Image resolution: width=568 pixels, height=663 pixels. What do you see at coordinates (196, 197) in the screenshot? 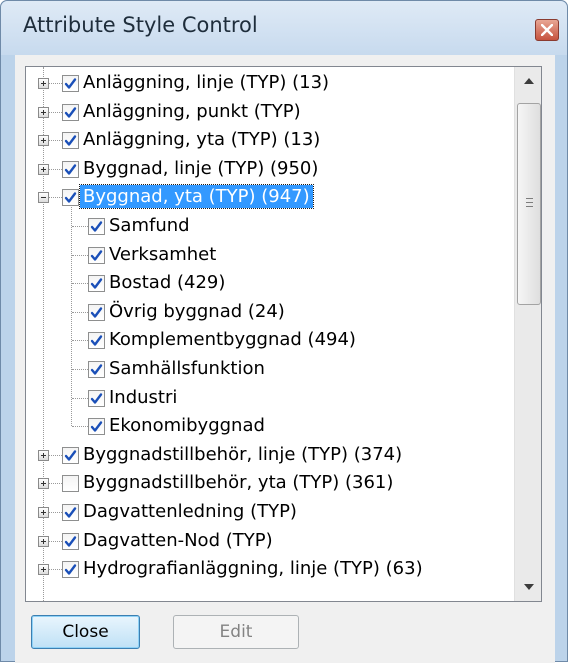
I see `node-label: Byggnad, yta (TYP) (947)` at bounding box center [196, 197].